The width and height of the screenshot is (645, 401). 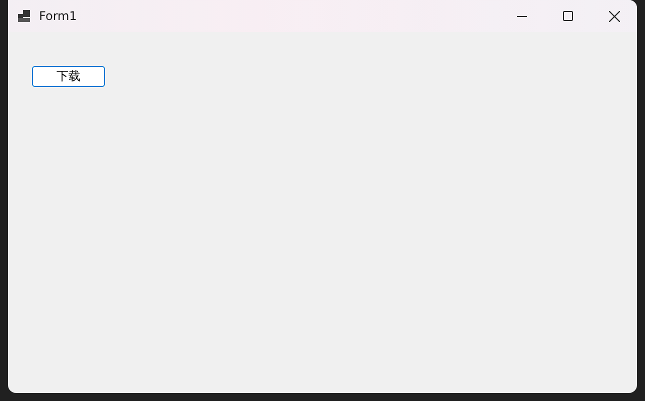 I want to click on maximize-icon, so click(x=568, y=16).